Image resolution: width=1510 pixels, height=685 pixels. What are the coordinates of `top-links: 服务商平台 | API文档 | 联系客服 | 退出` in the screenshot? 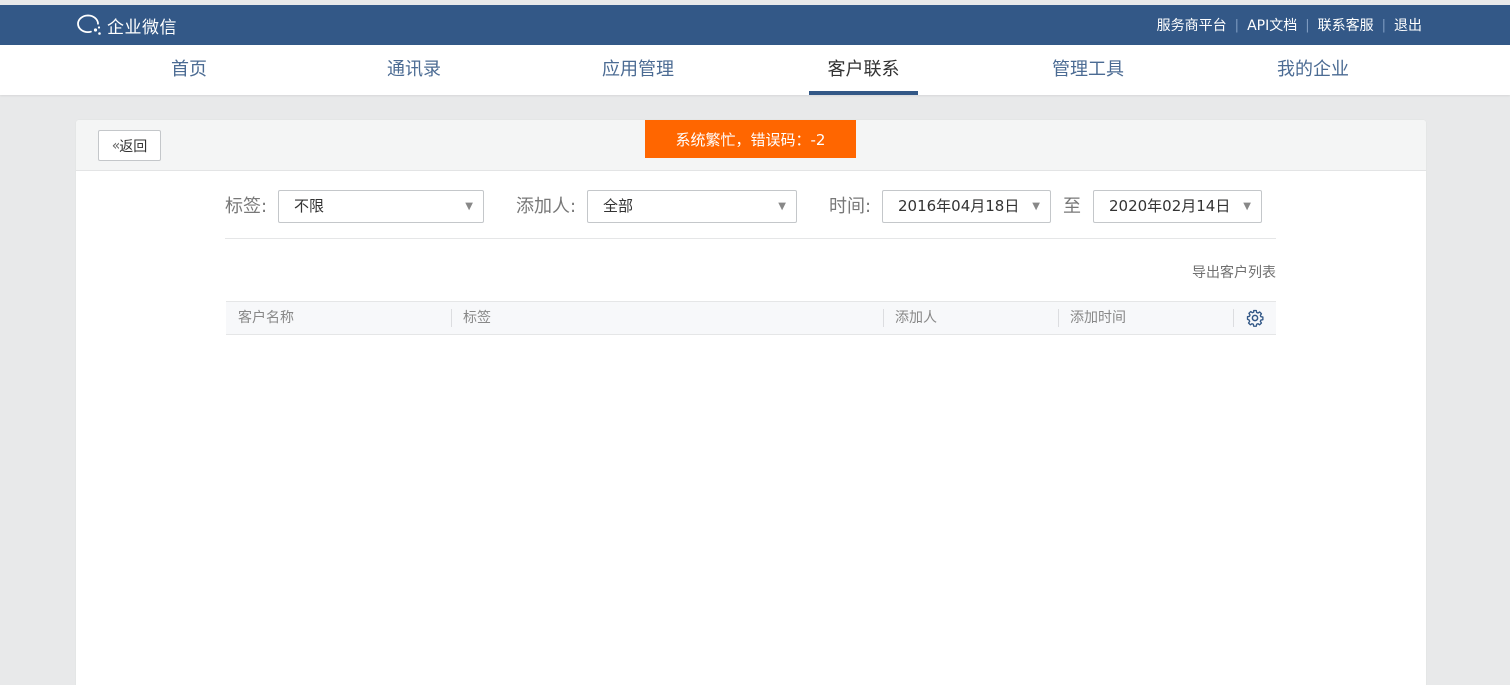 It's located at (1289, 25).